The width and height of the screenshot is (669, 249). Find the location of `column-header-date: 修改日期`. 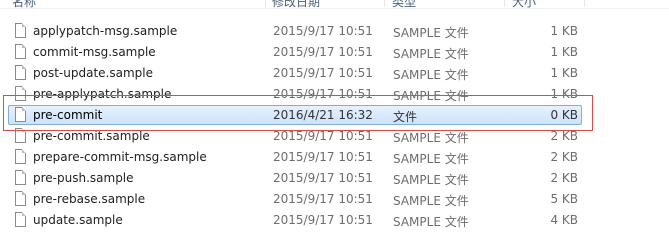

column-header-date: 修改日期 is located at coordinates (296, 5).